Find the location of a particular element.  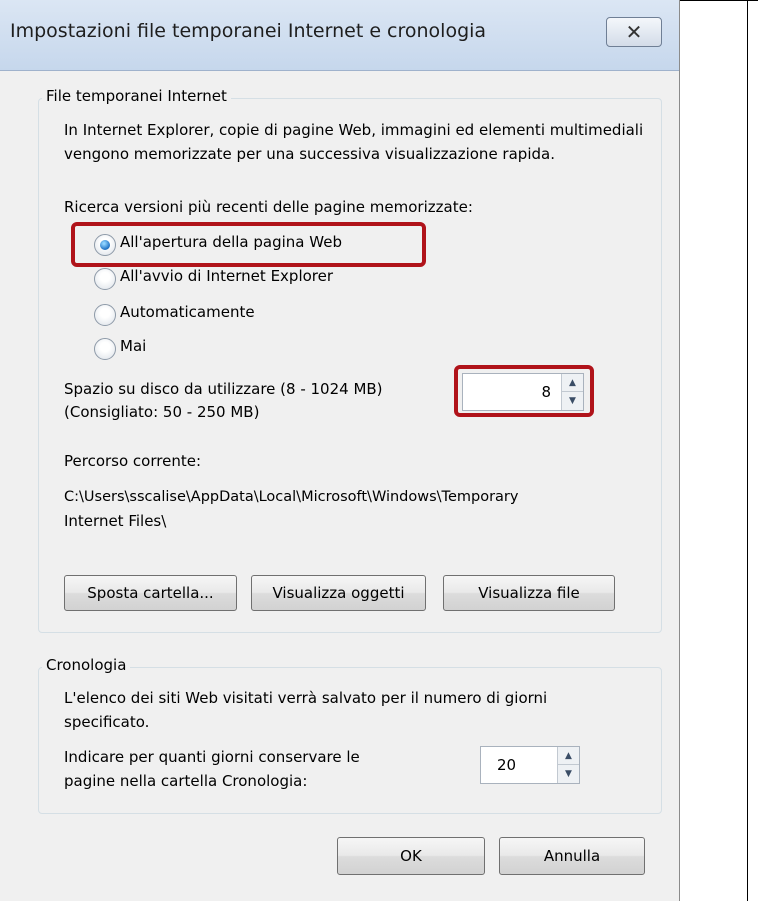

view-objects-button: Visualizza oggetti is located at coordinates (338, 593).